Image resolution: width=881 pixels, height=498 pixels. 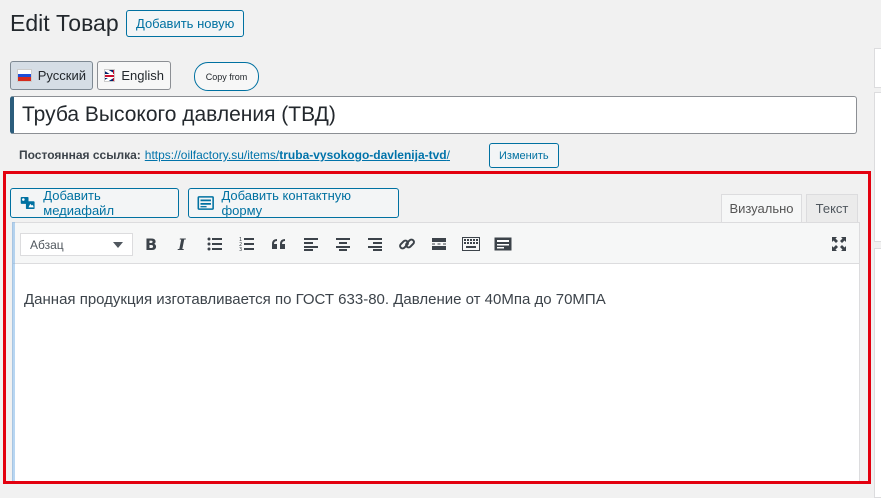 I want to click on tab-text: Текст, so click(x=832, y=208).